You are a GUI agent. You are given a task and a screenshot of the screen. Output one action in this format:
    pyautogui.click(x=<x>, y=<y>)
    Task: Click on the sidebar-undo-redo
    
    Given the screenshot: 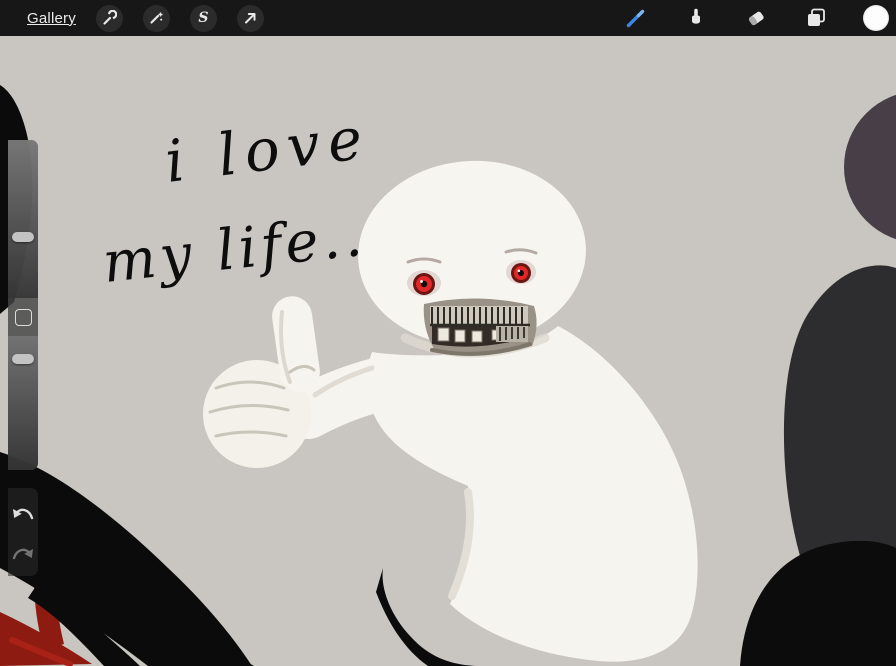 What is the action you would take?
    pyautogui.click(x=23, y=532)
    